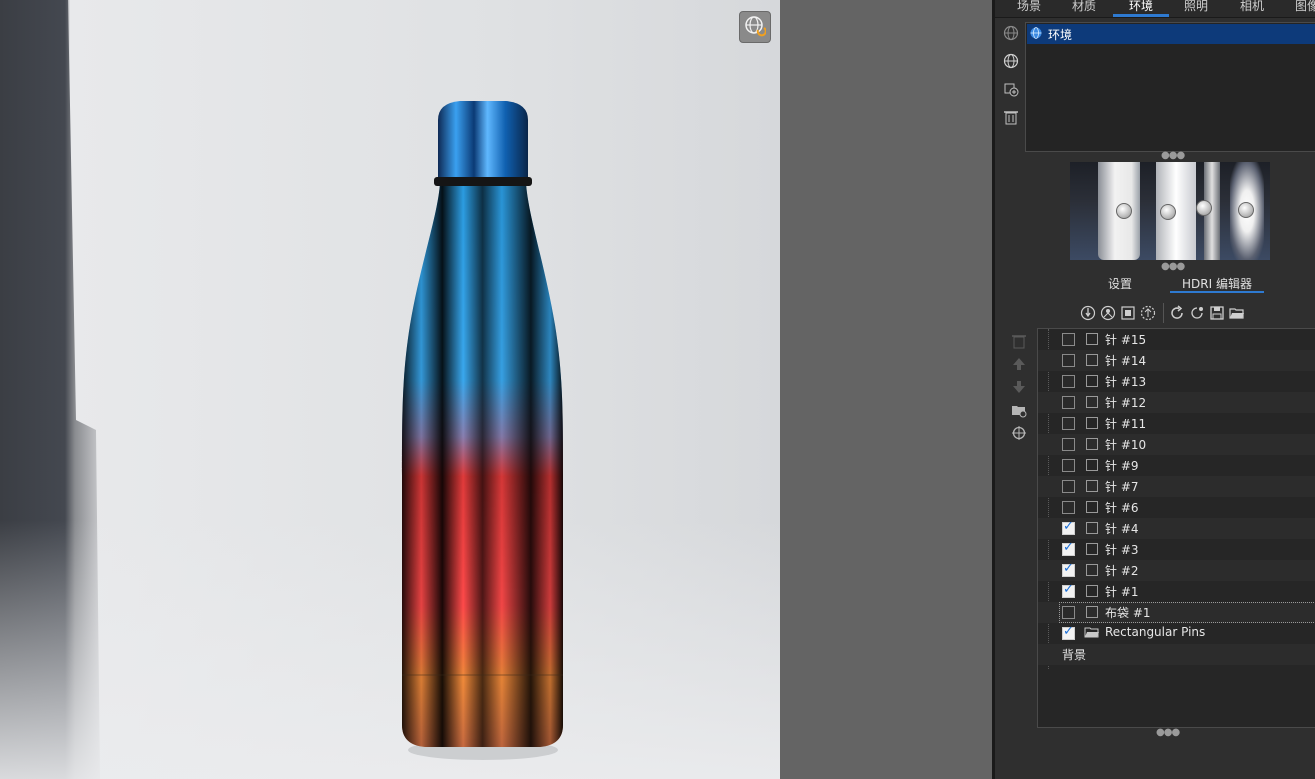 The height and width of the screenshot is (779, 1315). What do you see at coordinates (1252, 7) in the screenshot?
I see `tab-camera: 相机` at bounding box center [1252, 7].